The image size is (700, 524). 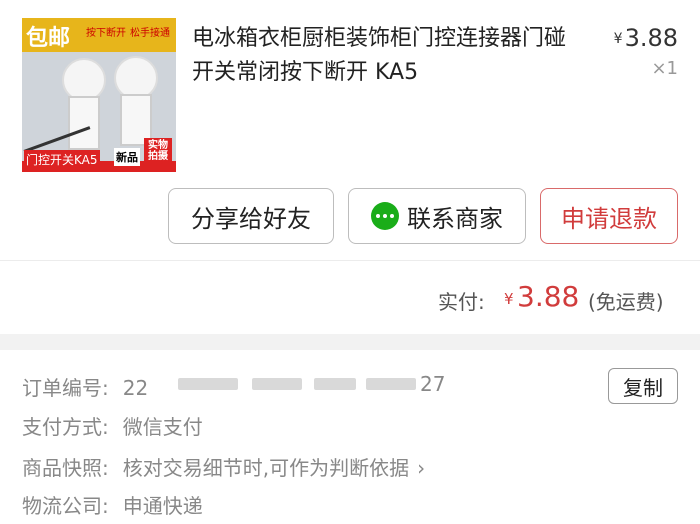 What do you see at coordinates (664, 68) in the screenshot?
I see `product-quantity: ×1` at bounding box center [664, 68].